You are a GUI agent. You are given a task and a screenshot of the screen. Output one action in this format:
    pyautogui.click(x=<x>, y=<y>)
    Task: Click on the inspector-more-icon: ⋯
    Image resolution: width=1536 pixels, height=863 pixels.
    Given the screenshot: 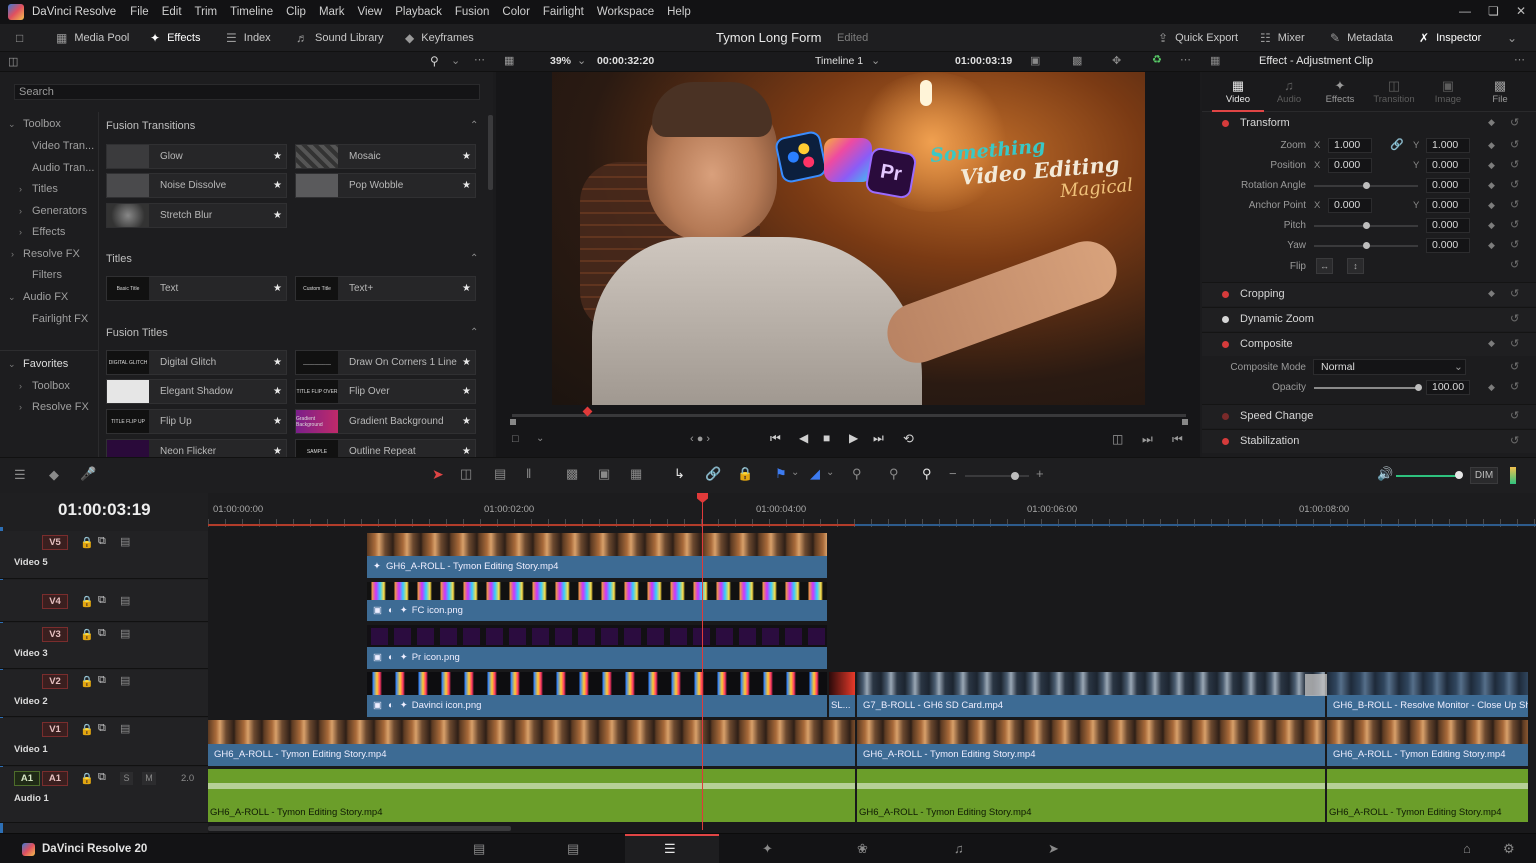 What is the action you would take?
    pyautogui.click(x=1519, y=59)
    